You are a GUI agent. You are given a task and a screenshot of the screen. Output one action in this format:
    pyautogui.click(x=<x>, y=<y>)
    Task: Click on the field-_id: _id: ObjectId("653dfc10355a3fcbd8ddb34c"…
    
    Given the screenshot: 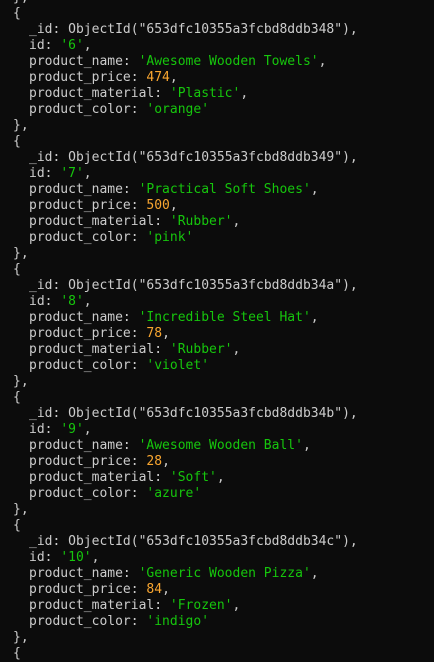 What is the action you would take?
    pyautogui.click(x=193, y=541)
    